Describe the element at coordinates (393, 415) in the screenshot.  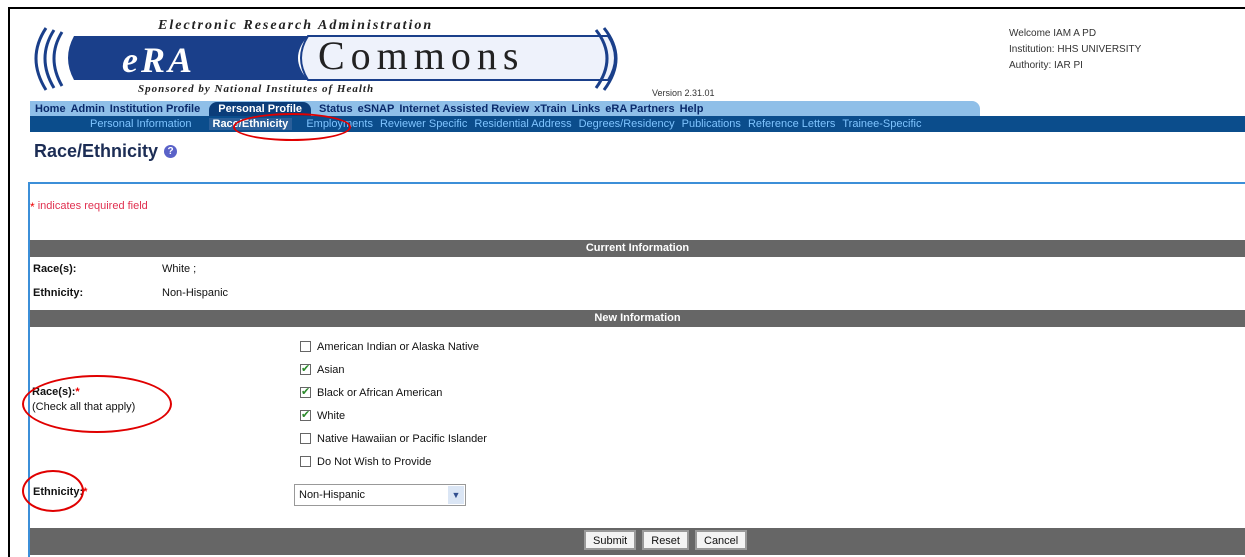
I see `race-option: White` at that location.